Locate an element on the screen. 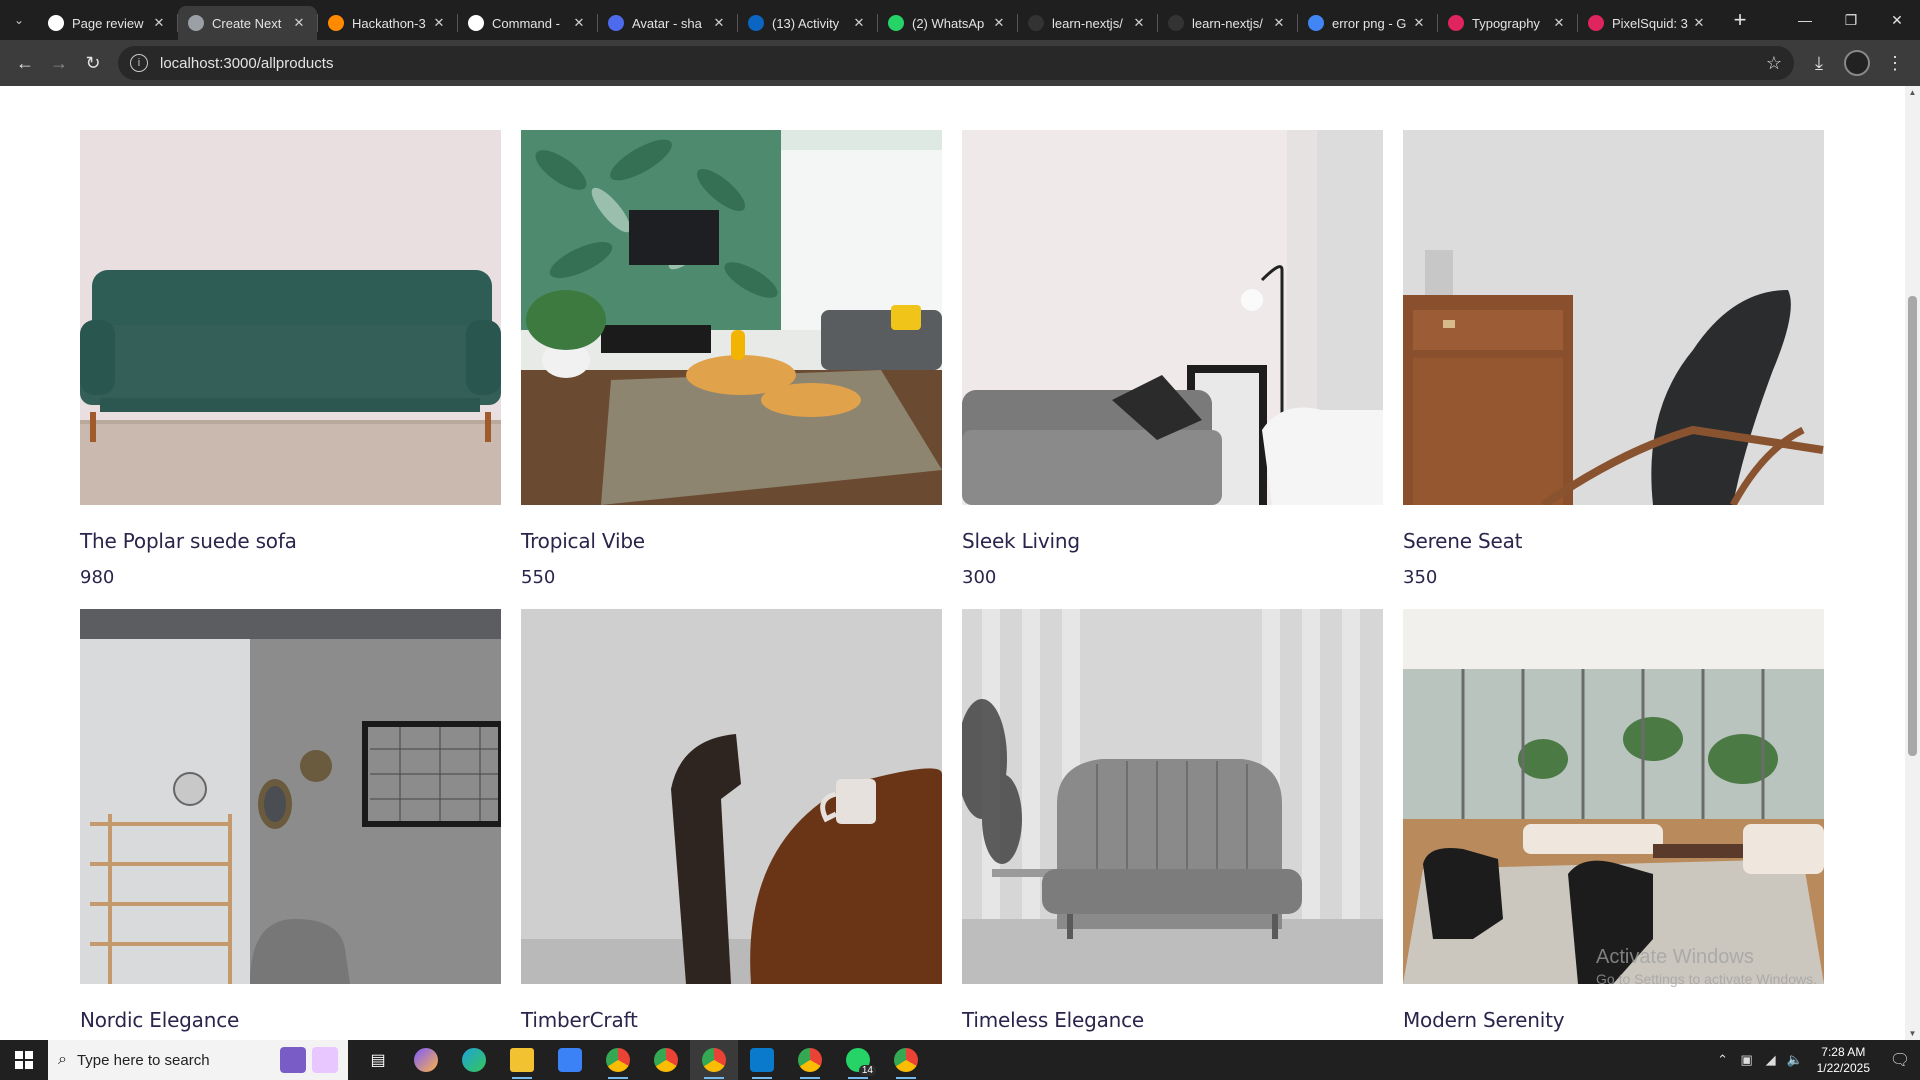 The image size is (1920, 1080). meet-now-icon: ▣ is located at coordinates (1747, 1060).